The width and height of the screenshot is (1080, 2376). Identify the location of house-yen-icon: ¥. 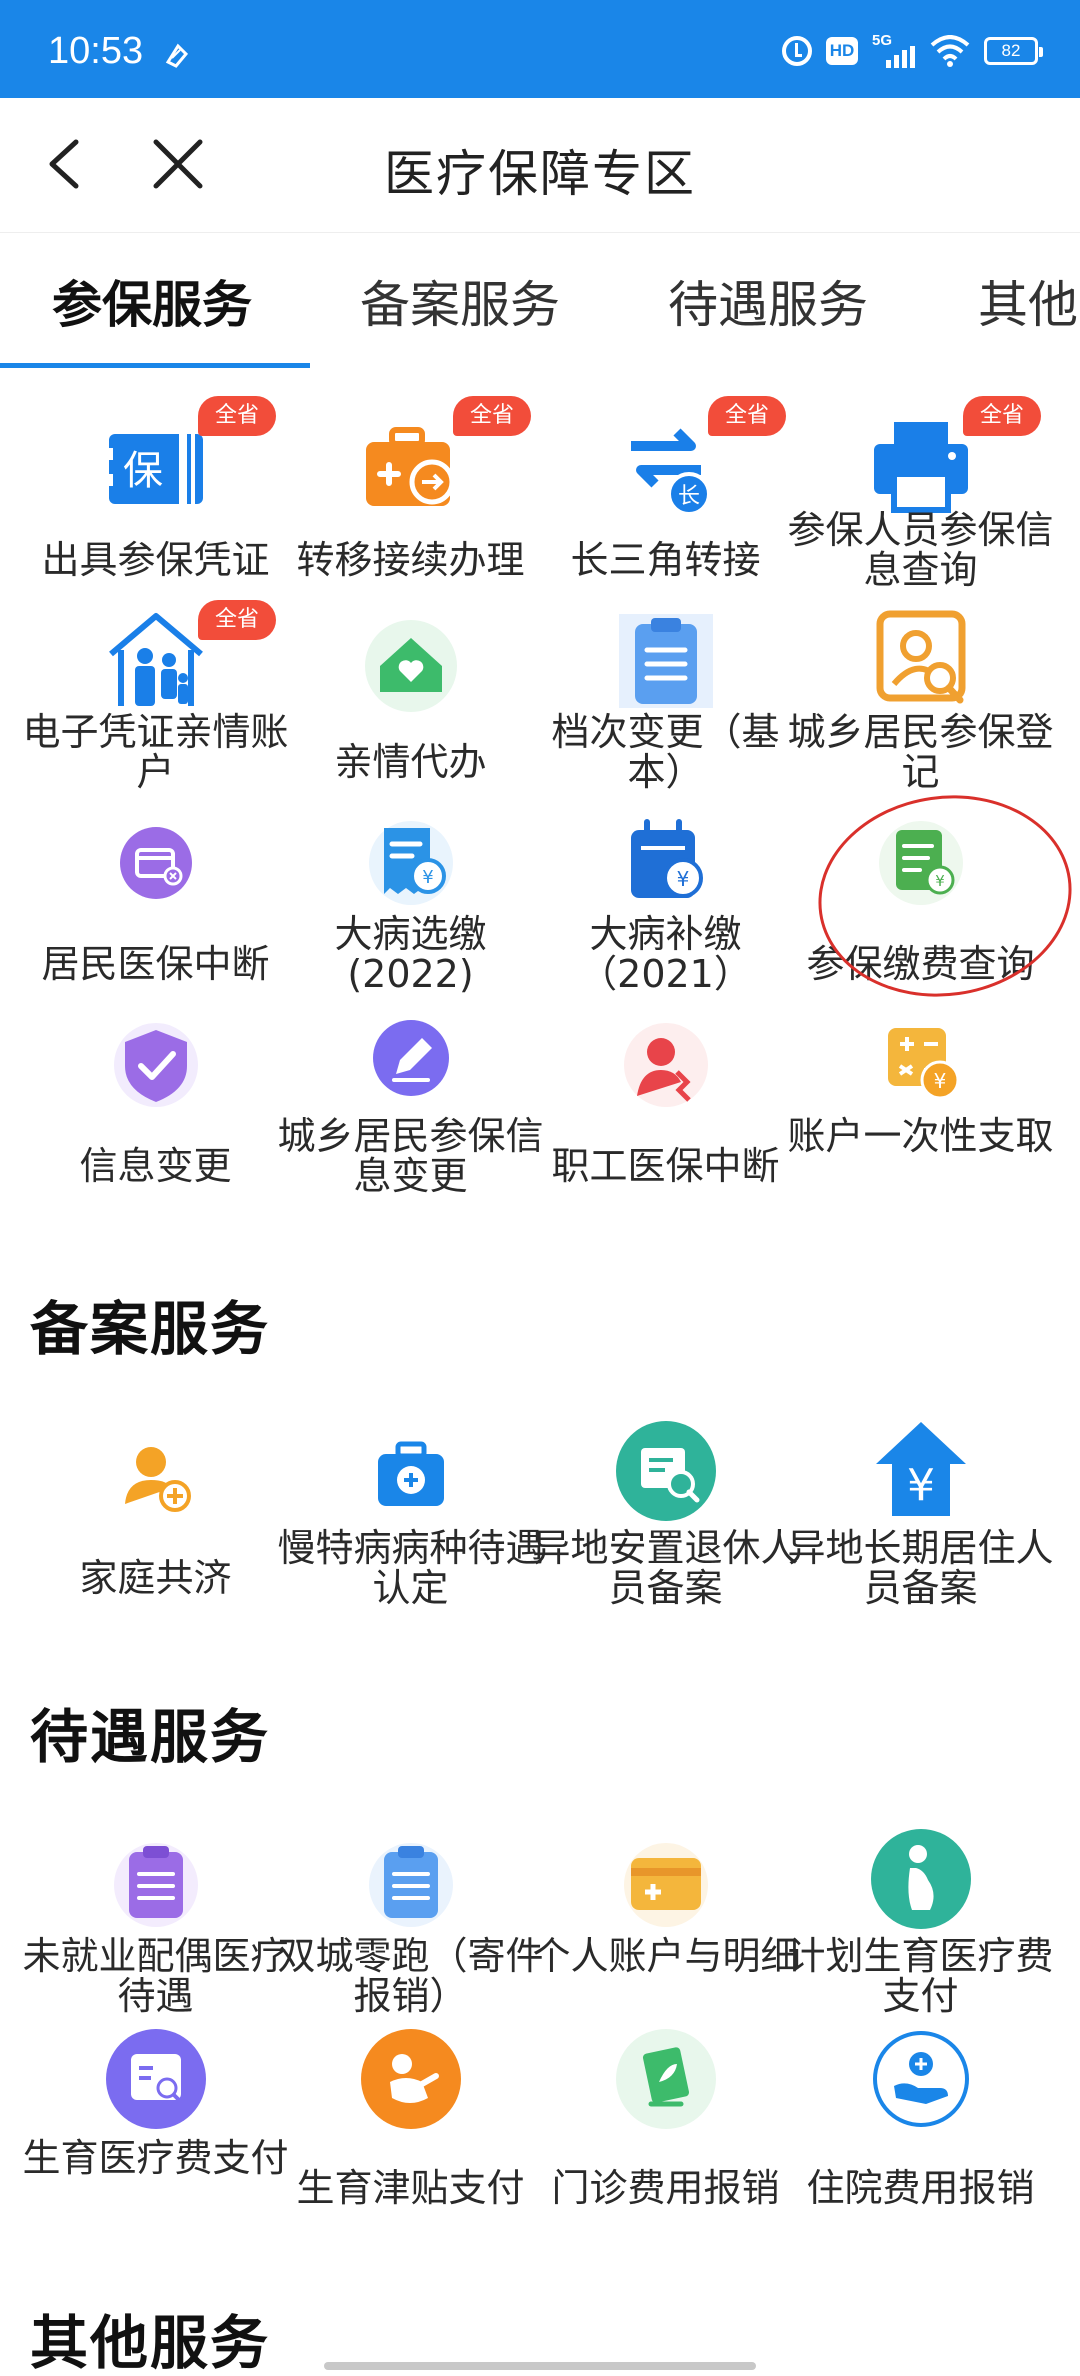
(920, 1469).